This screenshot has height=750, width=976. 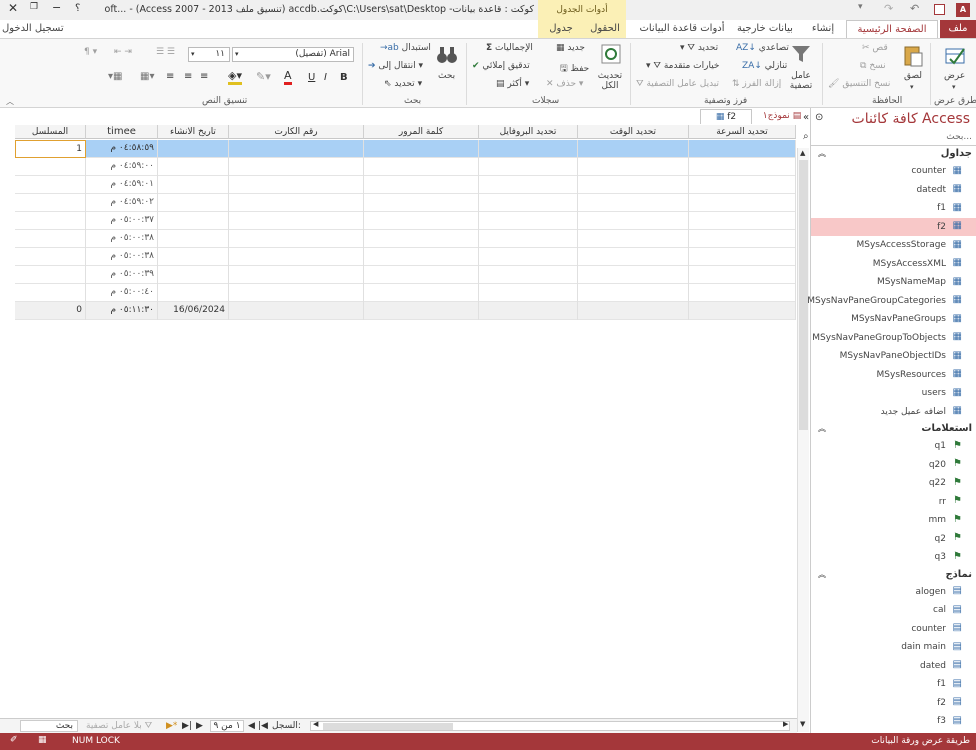 I want to click on column-header: تحديد السرعة, so click(x=742, y=132).